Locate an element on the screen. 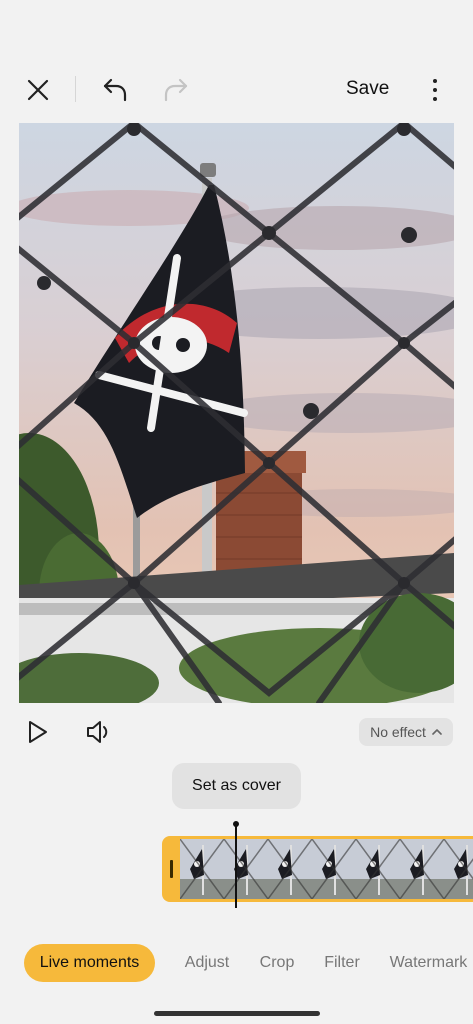 The width and height of the screenshot is (473, 1024). play-button is located at coordinates (37, 732).